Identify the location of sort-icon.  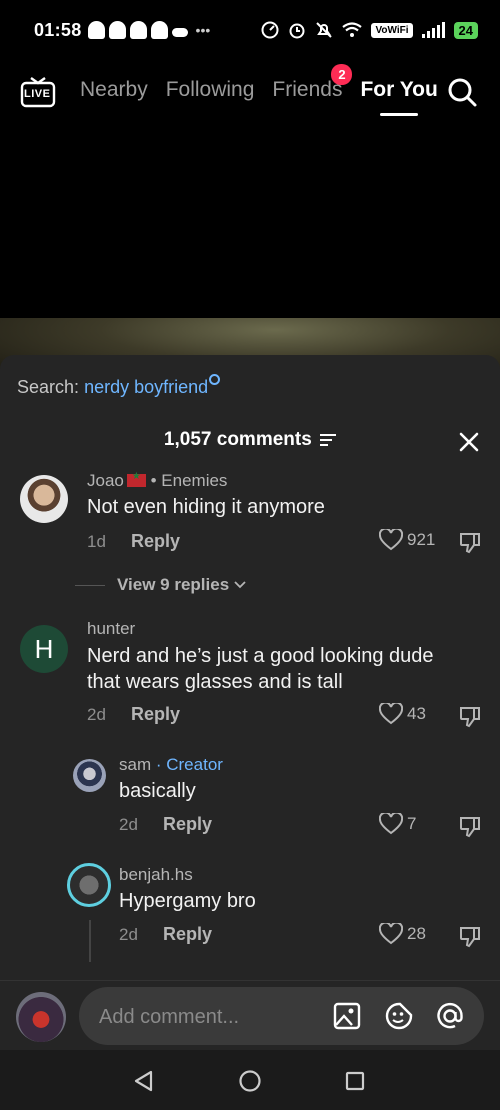
(328, 439).